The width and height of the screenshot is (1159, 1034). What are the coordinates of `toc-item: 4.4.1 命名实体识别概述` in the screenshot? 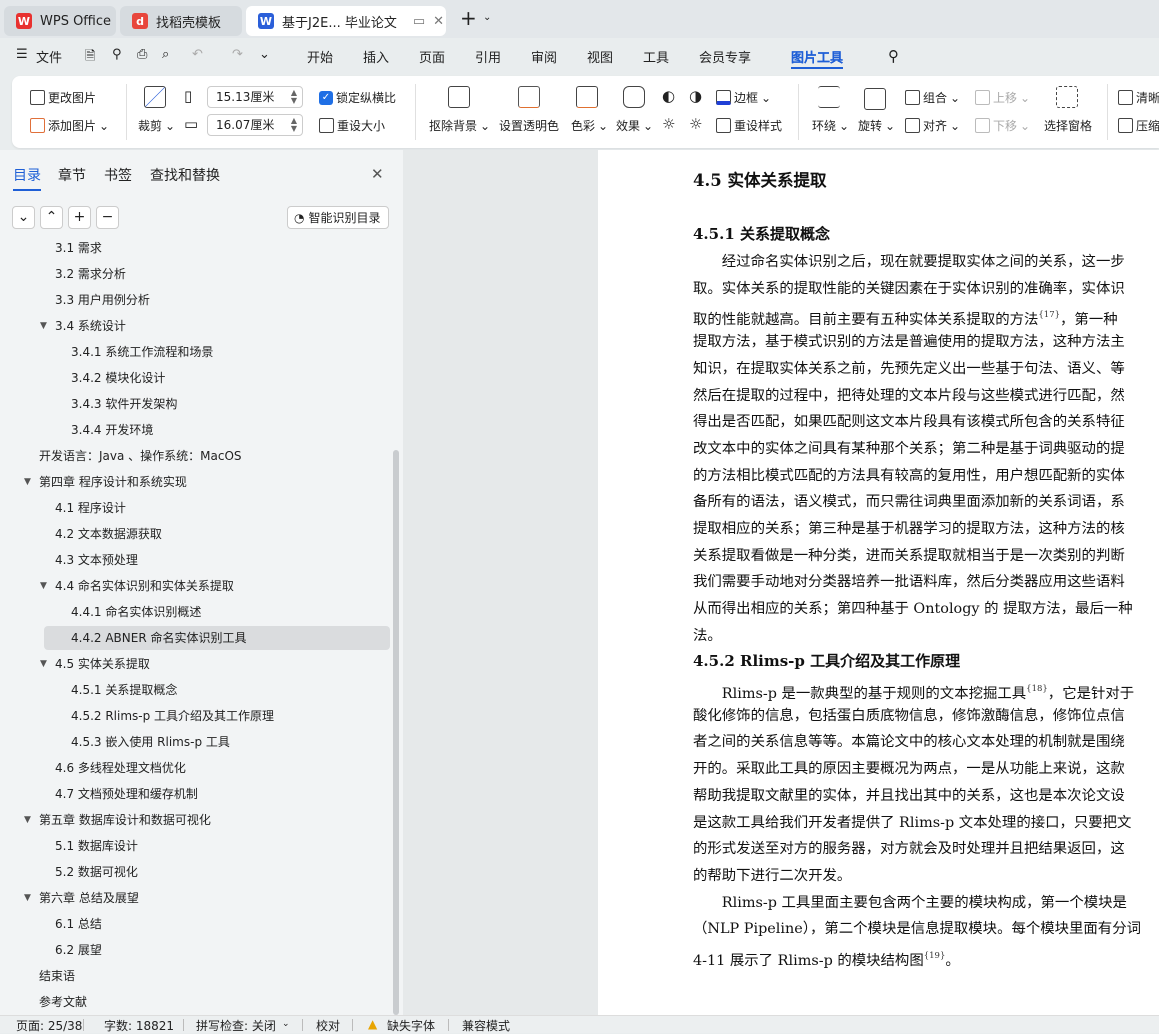 It's located at (200, 612).